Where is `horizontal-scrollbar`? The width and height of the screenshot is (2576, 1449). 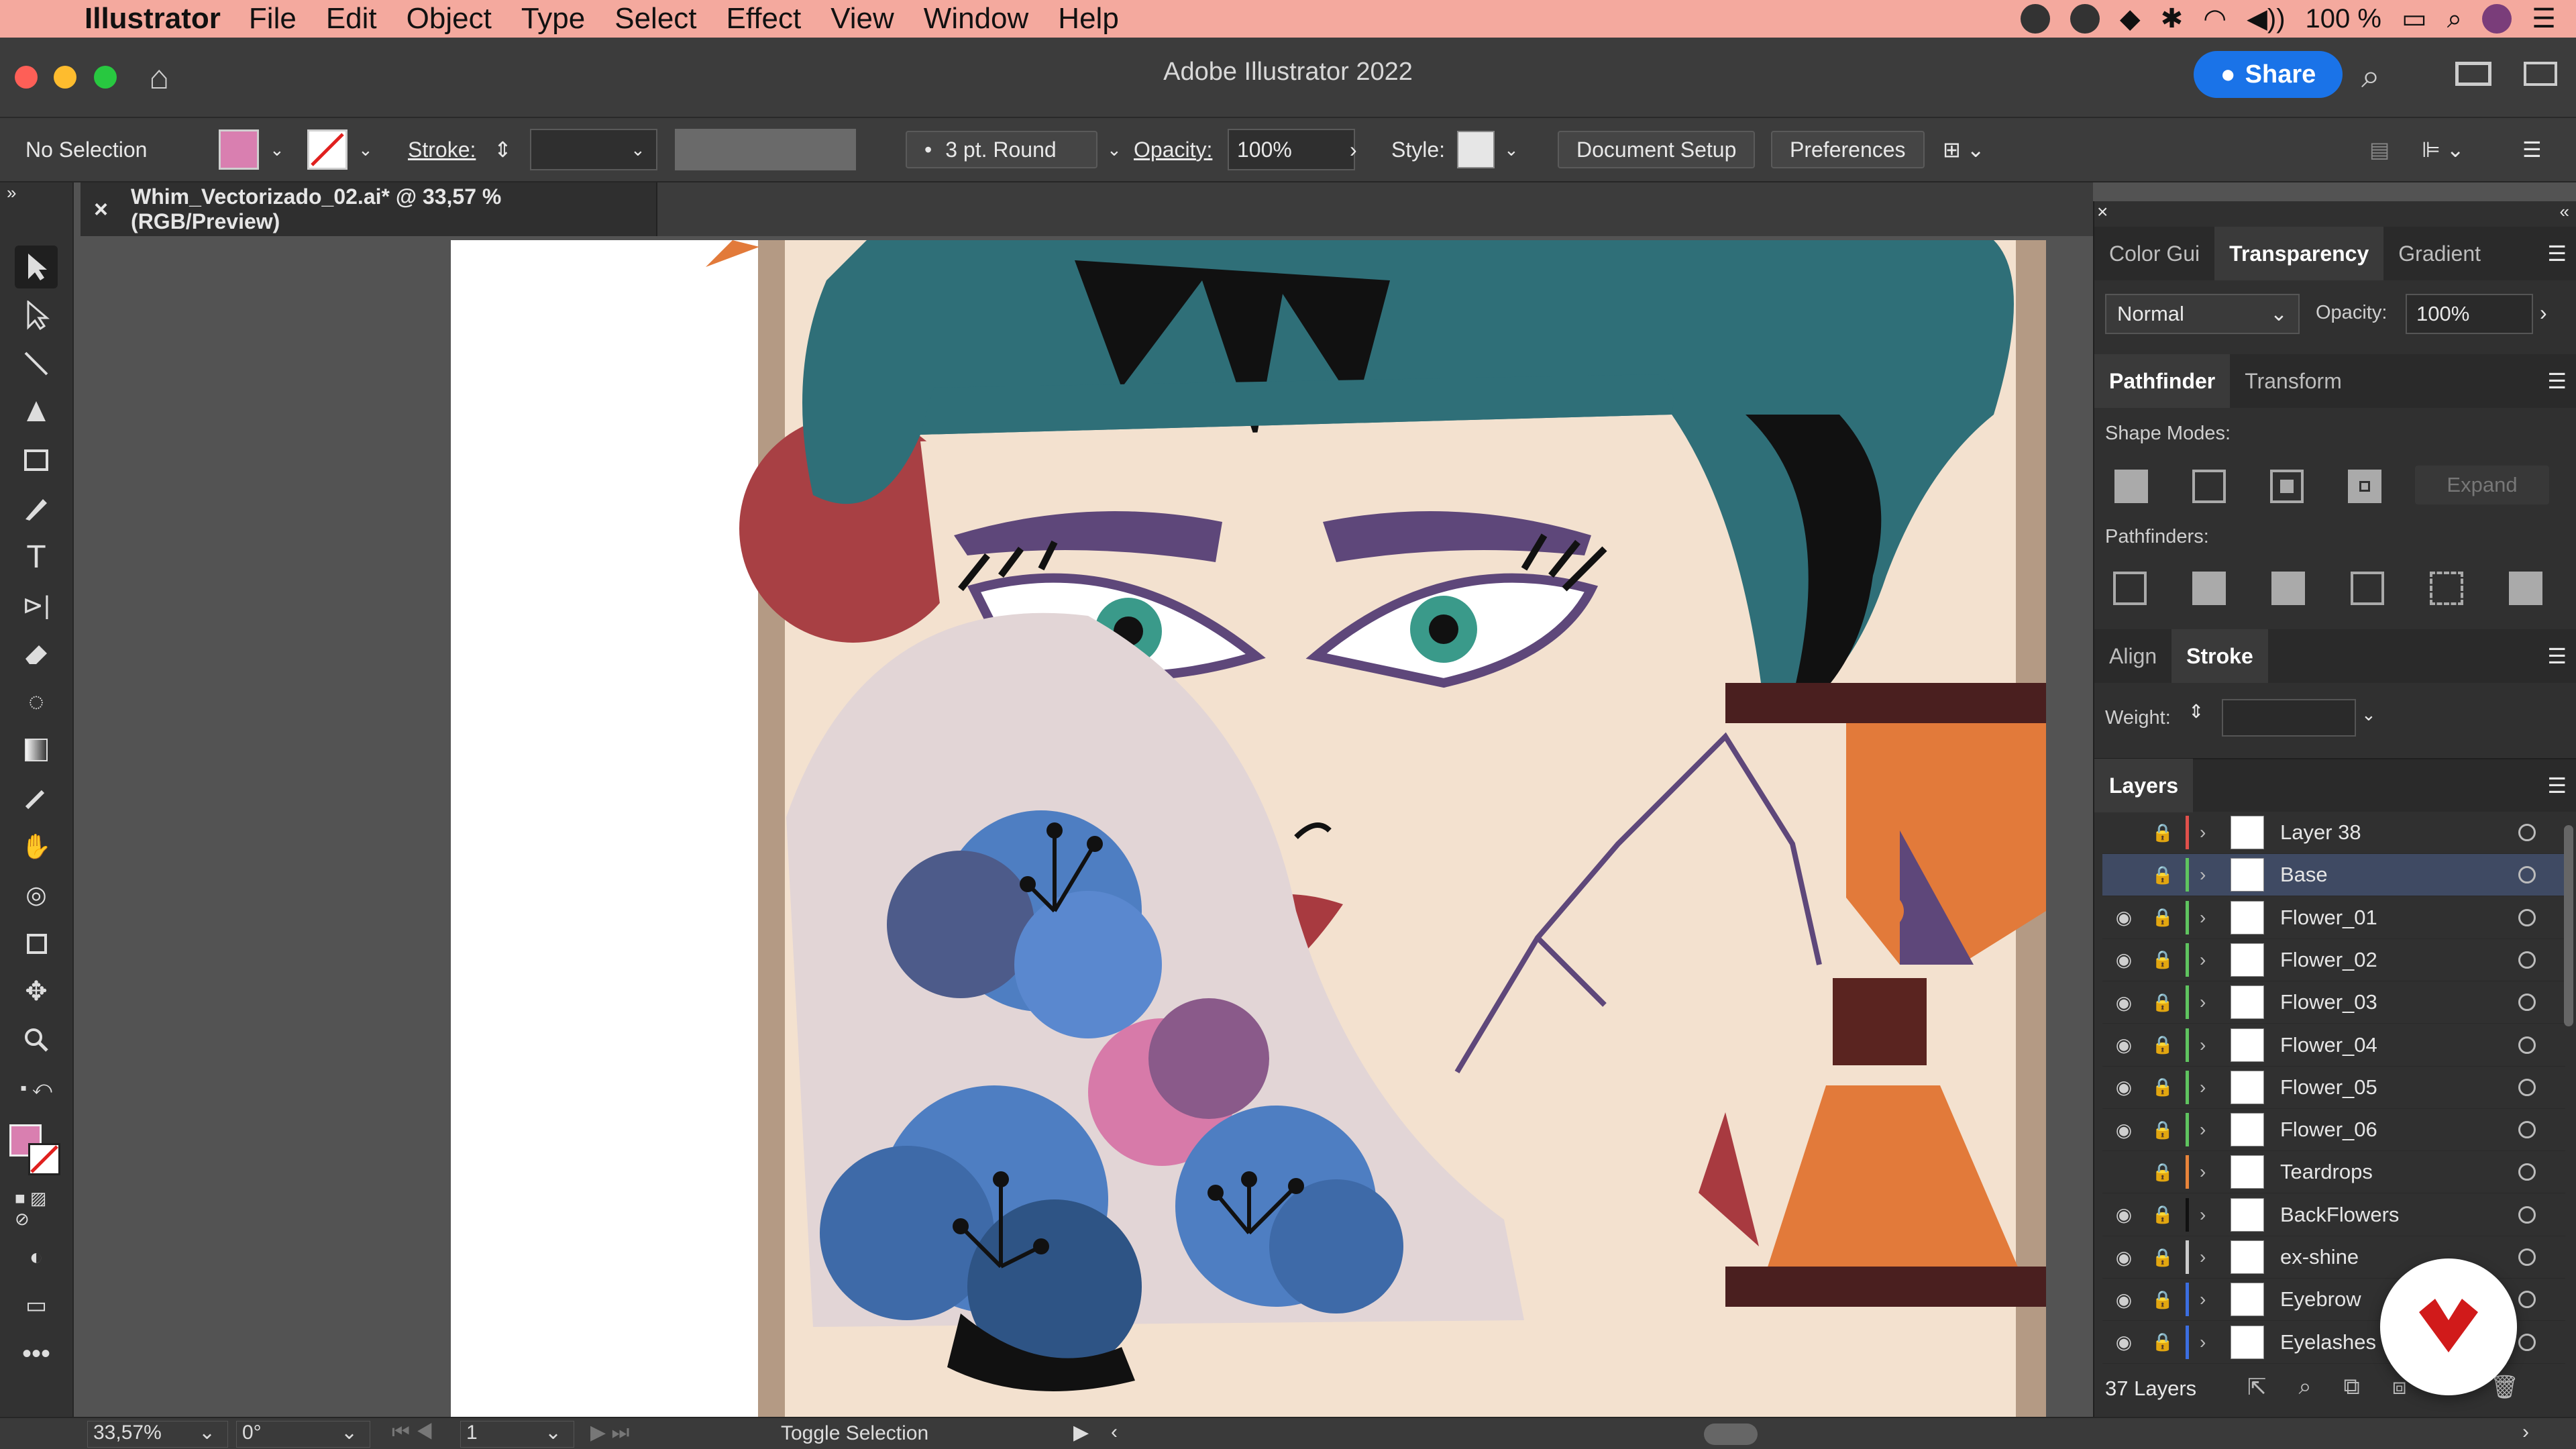 horizontal-scrollbar is located at coordinates (1731, 1434).